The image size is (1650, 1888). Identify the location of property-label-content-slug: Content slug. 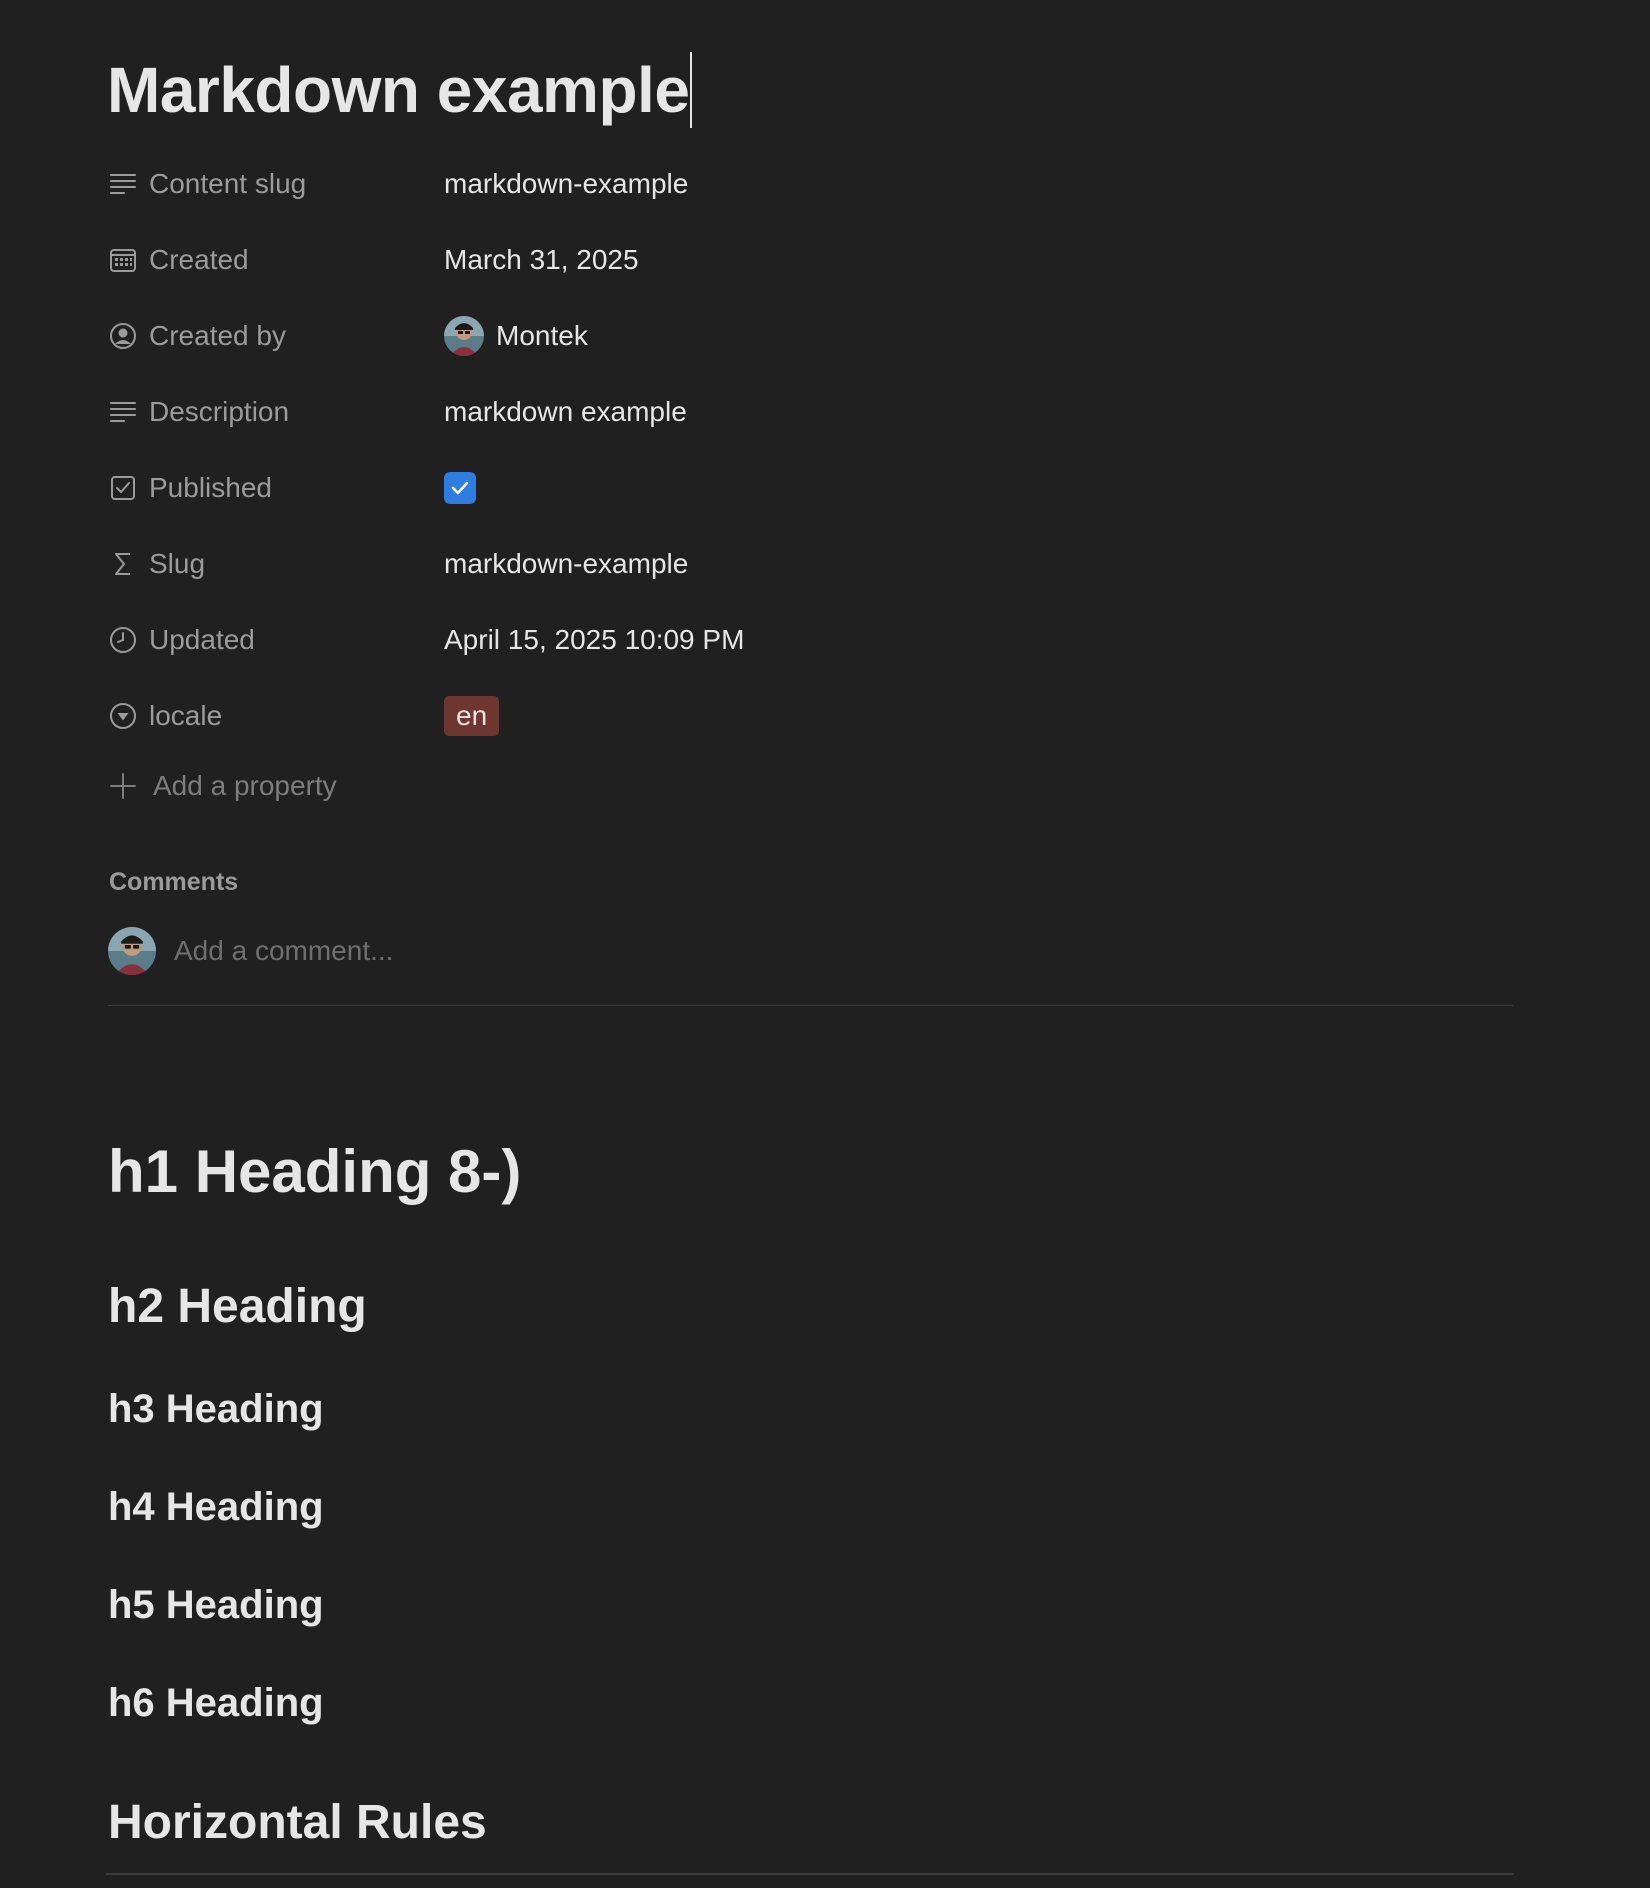
(275, 184).